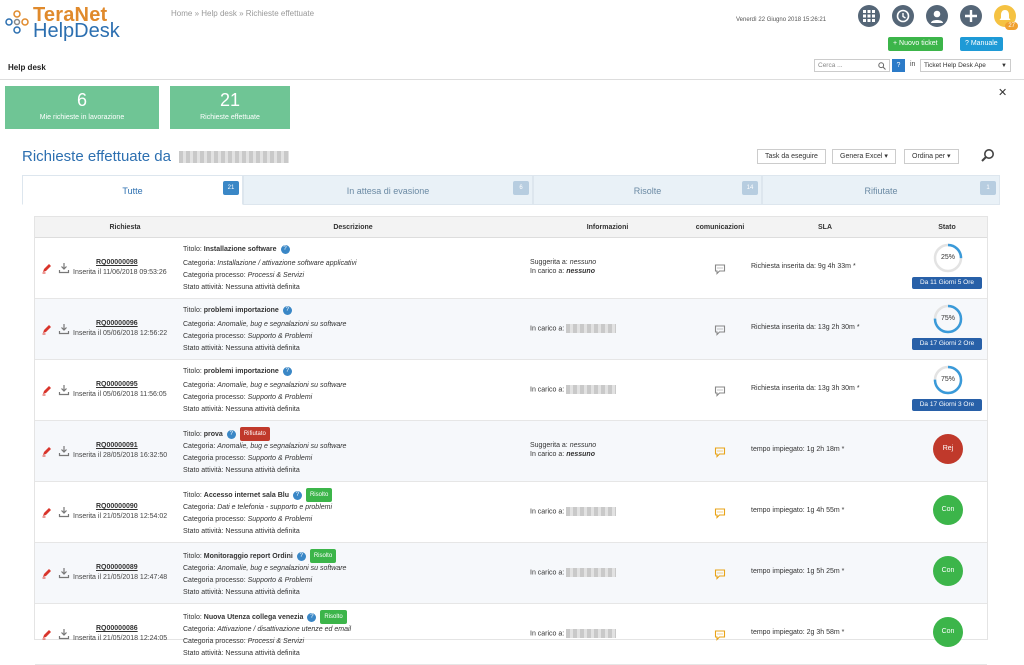  What do you see at coordinates (117, 445) in the screenshot?
I see `request-code: RQ00000091` at bounding box center [117, 445].